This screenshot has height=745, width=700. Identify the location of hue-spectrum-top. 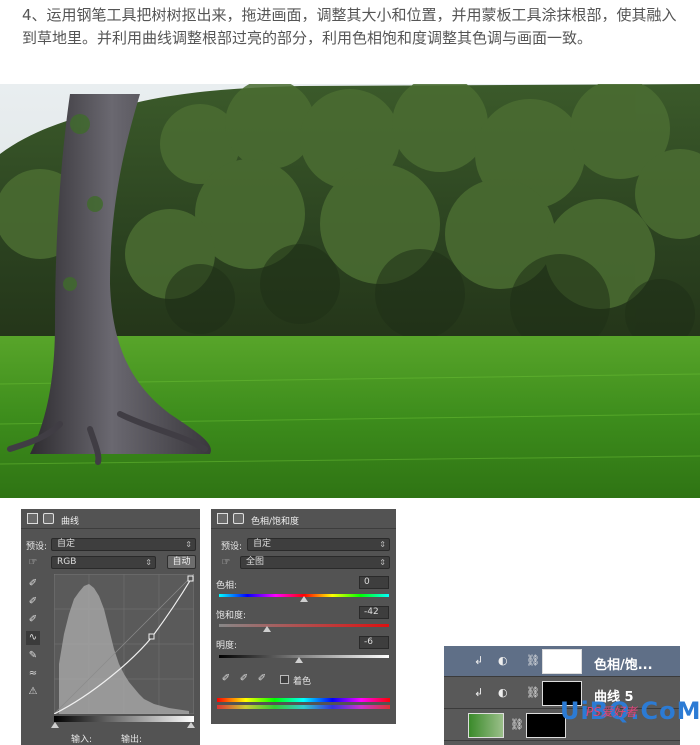
(303, 700).